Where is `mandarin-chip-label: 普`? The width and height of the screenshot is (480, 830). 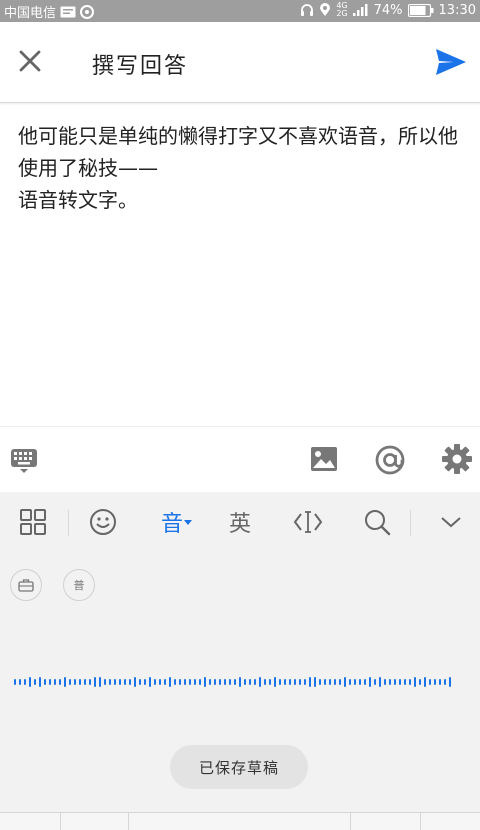 mandarin-chip-label: 普 is located at coordinates (79, 585).